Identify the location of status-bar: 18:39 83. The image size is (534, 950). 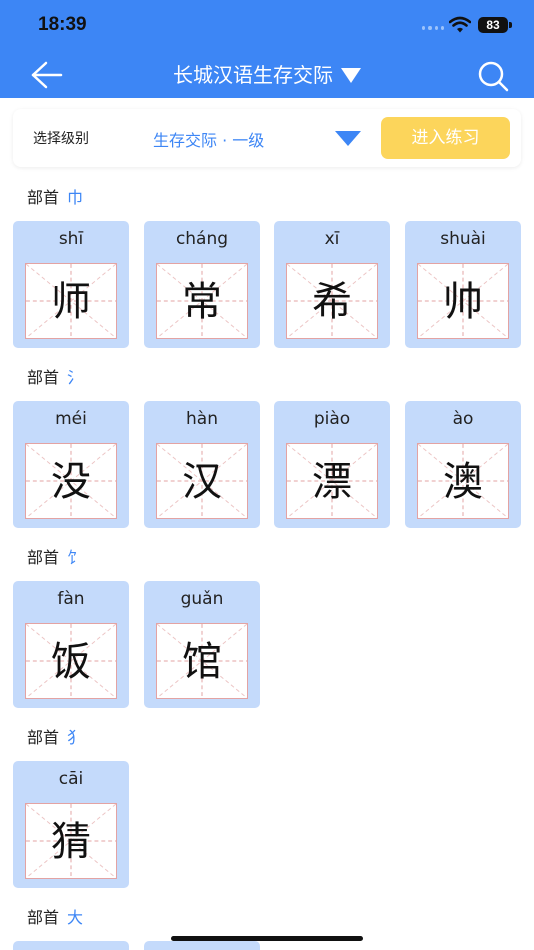
(267, 25).